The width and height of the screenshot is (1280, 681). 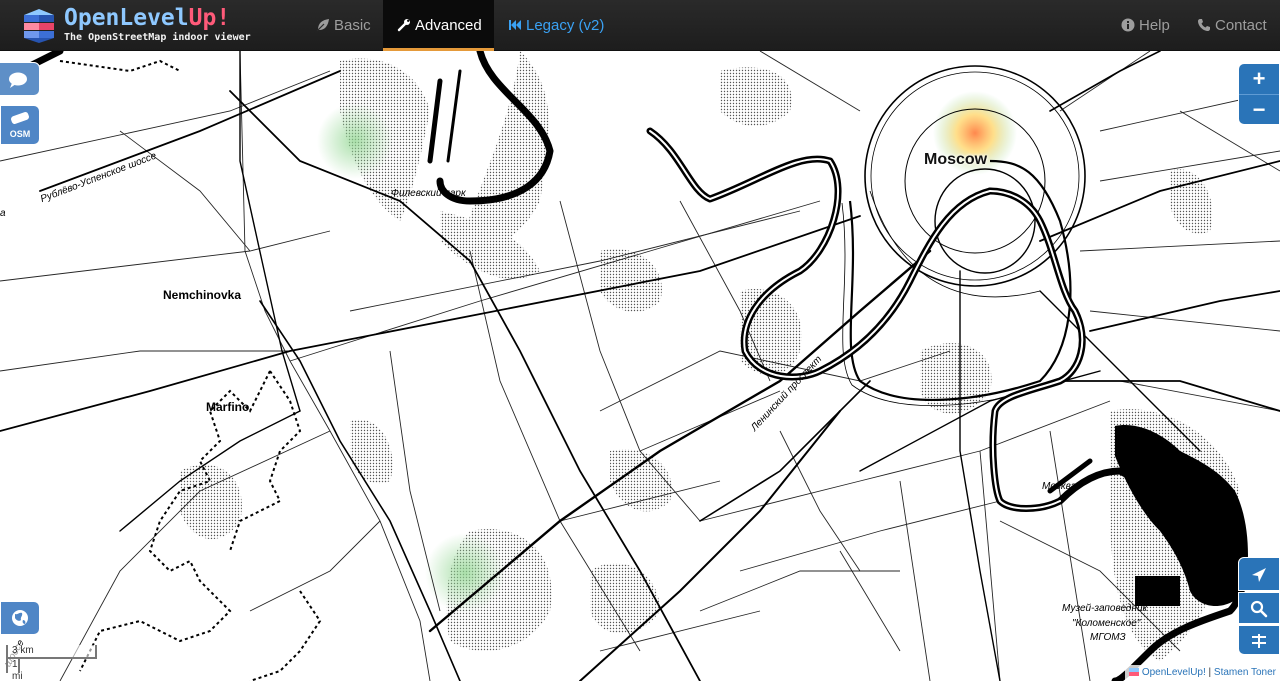 I want to click on label-museum-line2: "Коломенское", so click(x=1106, y=623).